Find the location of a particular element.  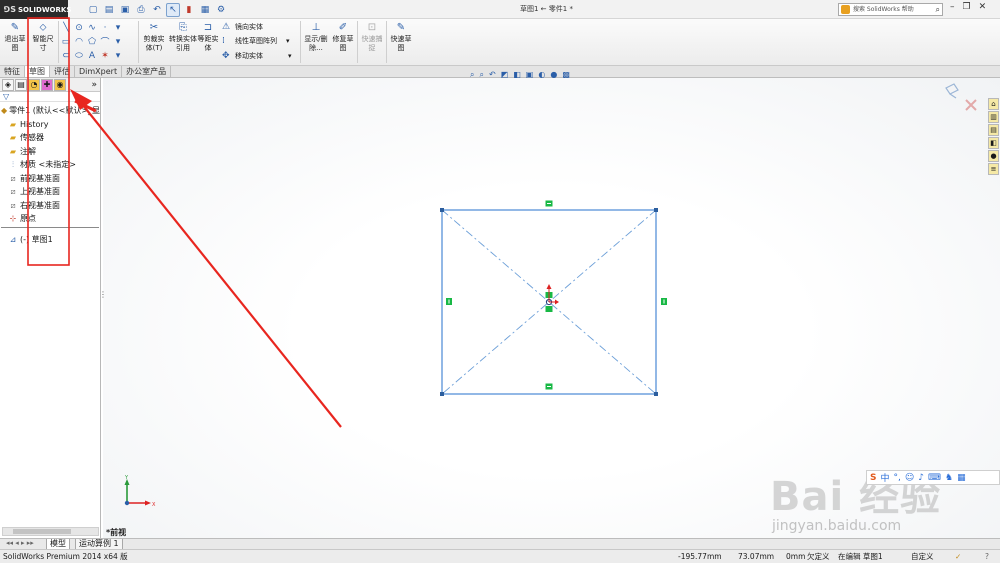

cursor-z-coordinate: 0mm is located at coordinates (796, 556).